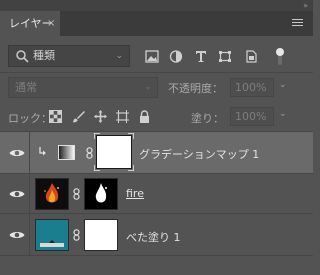  I want to click on mask-selected-frame-icon, so click(114, 152).